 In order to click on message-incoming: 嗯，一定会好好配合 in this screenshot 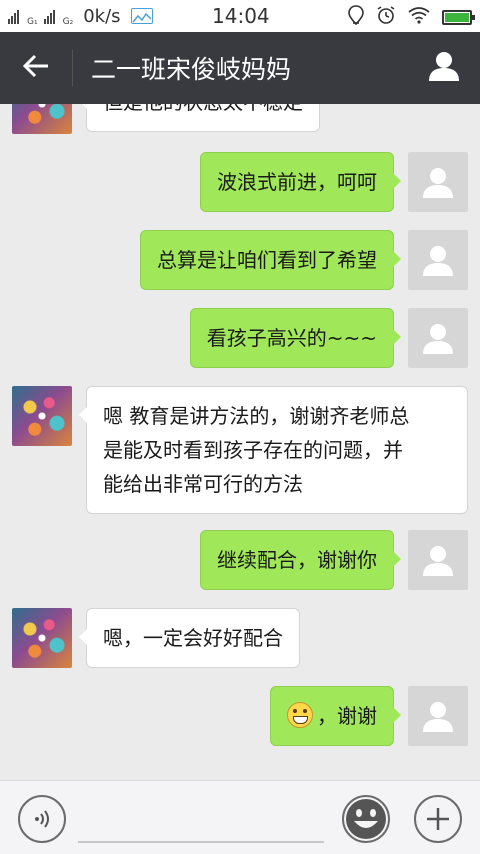, I will do `click(240, 639)`.